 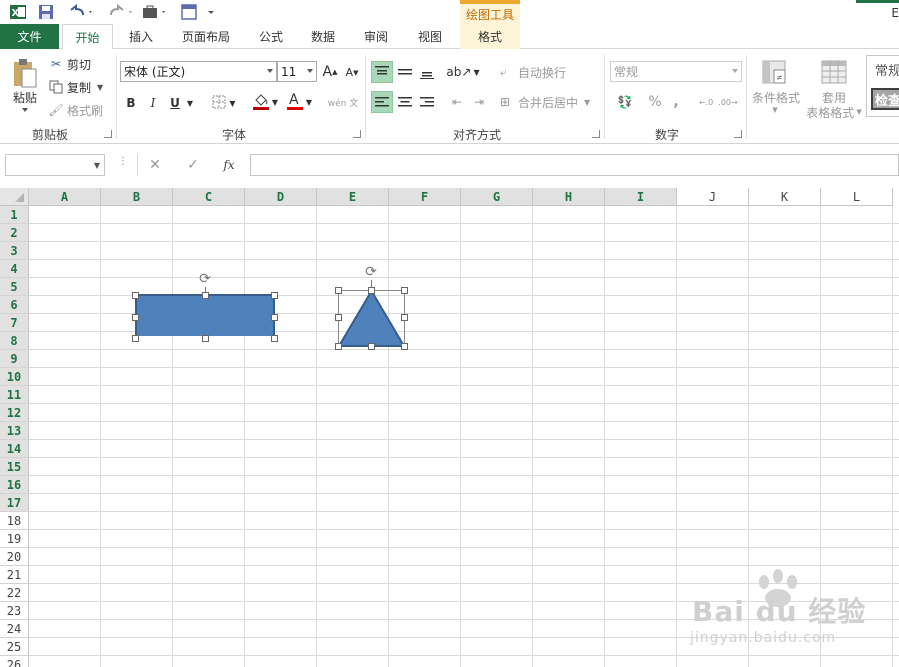 What do you see at coordinates (14, 305) in the screenshot?
I see `row-header-6: 6` at bounding box center [14, 305].